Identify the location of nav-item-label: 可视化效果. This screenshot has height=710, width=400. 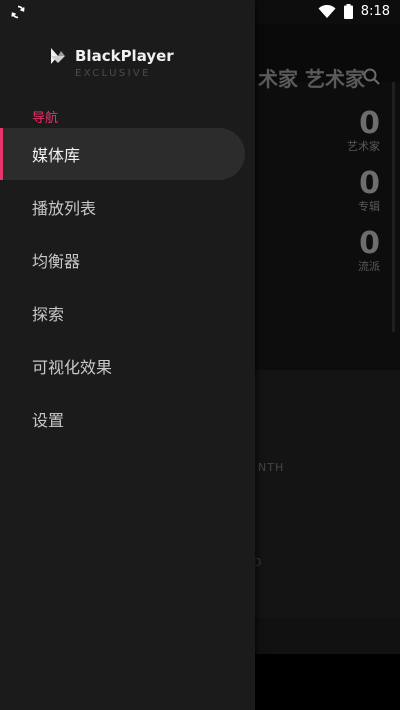
(72, 367).